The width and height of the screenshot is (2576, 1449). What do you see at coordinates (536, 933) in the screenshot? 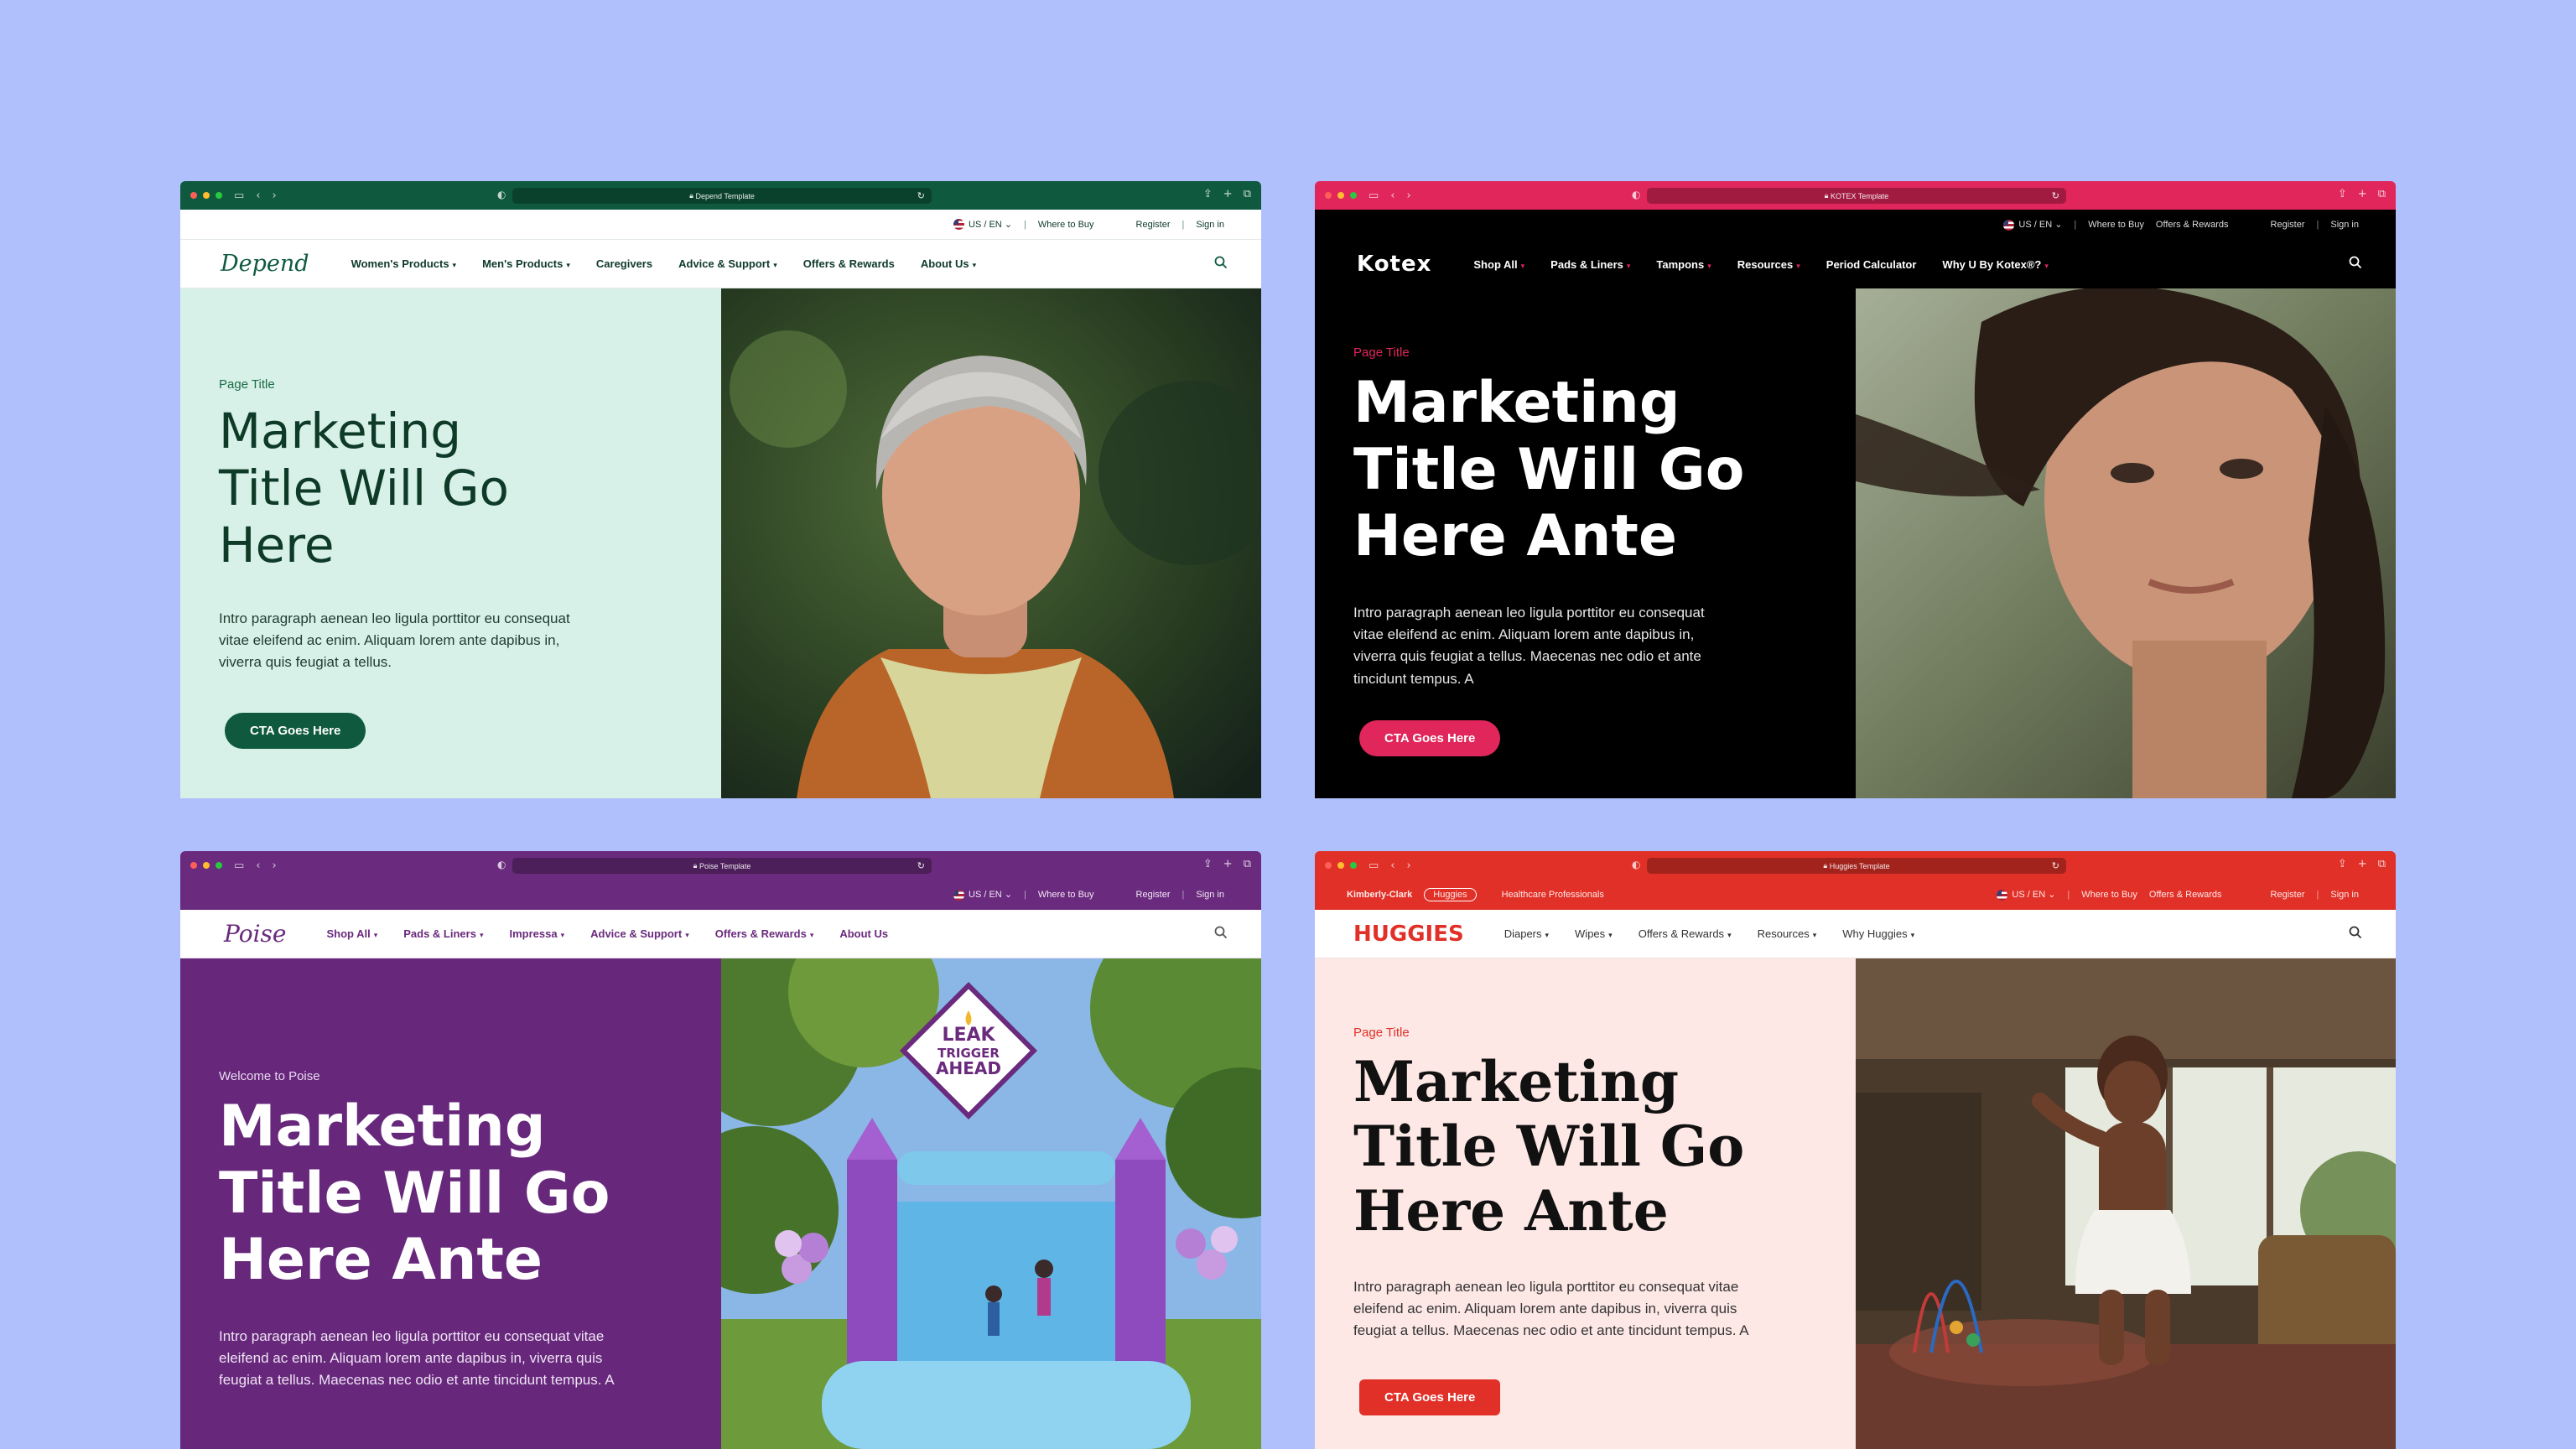
I see `nav-impressa: Impressa ▾` at bounding box center [536, 933].